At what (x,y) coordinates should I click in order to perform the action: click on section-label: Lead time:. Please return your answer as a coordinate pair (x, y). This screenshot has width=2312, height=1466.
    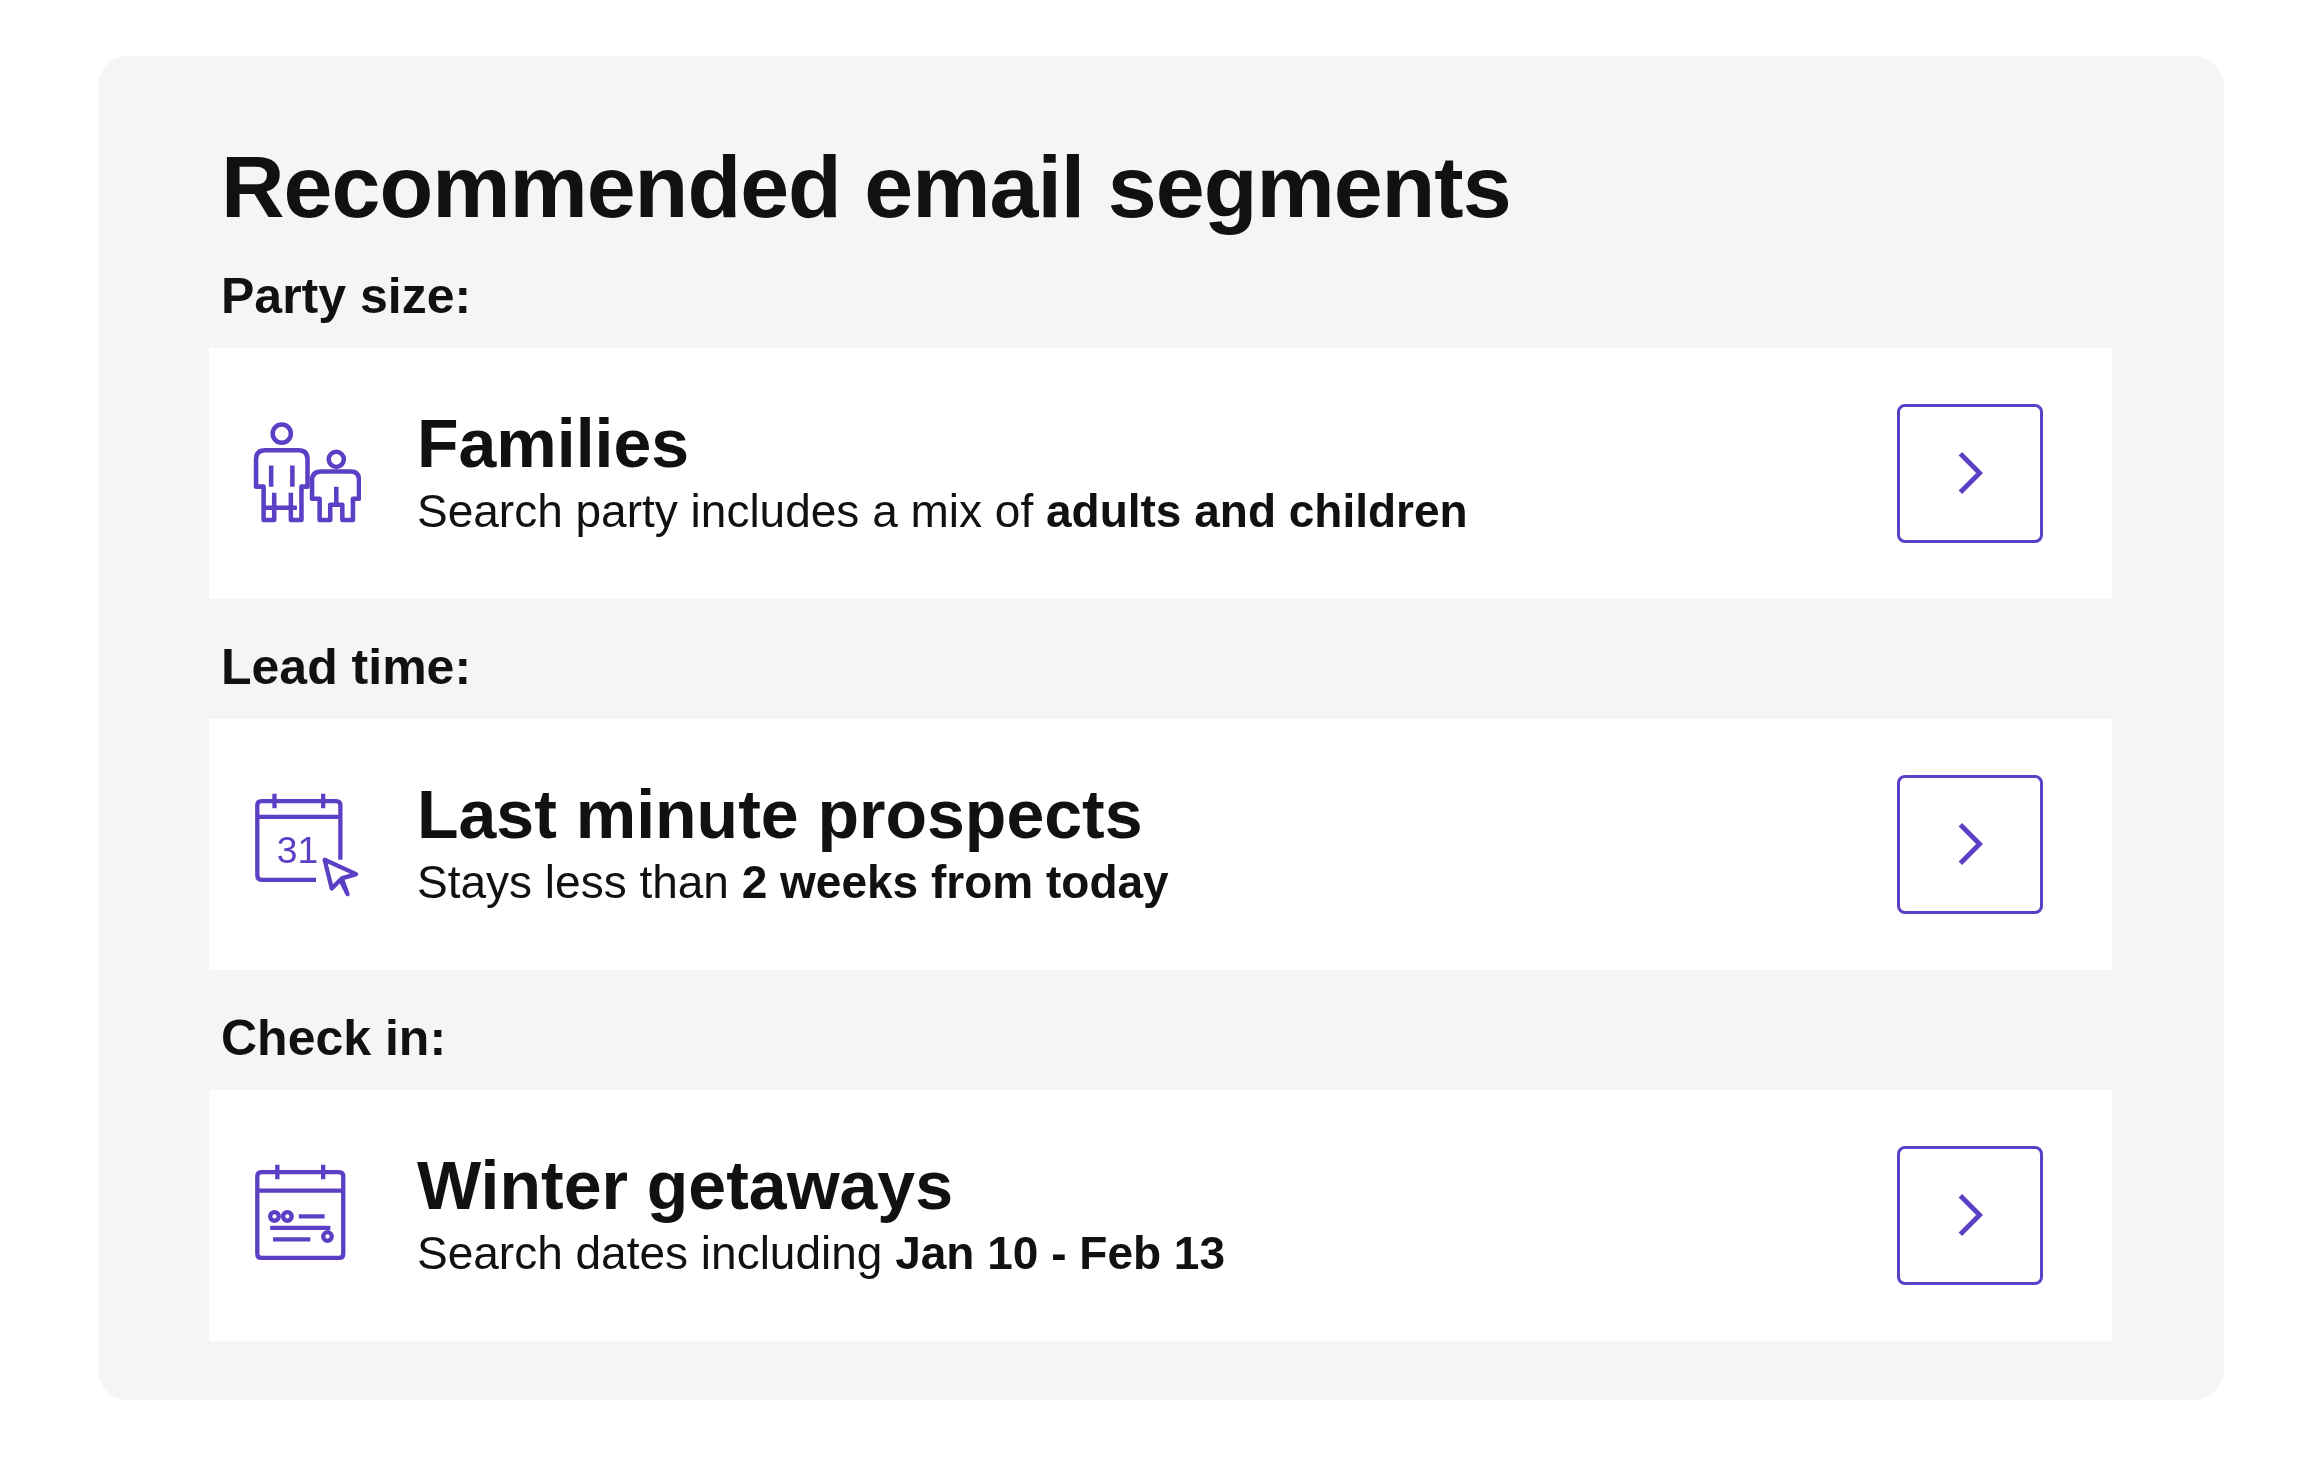
    Looking at the image, I should click on (347, 667).